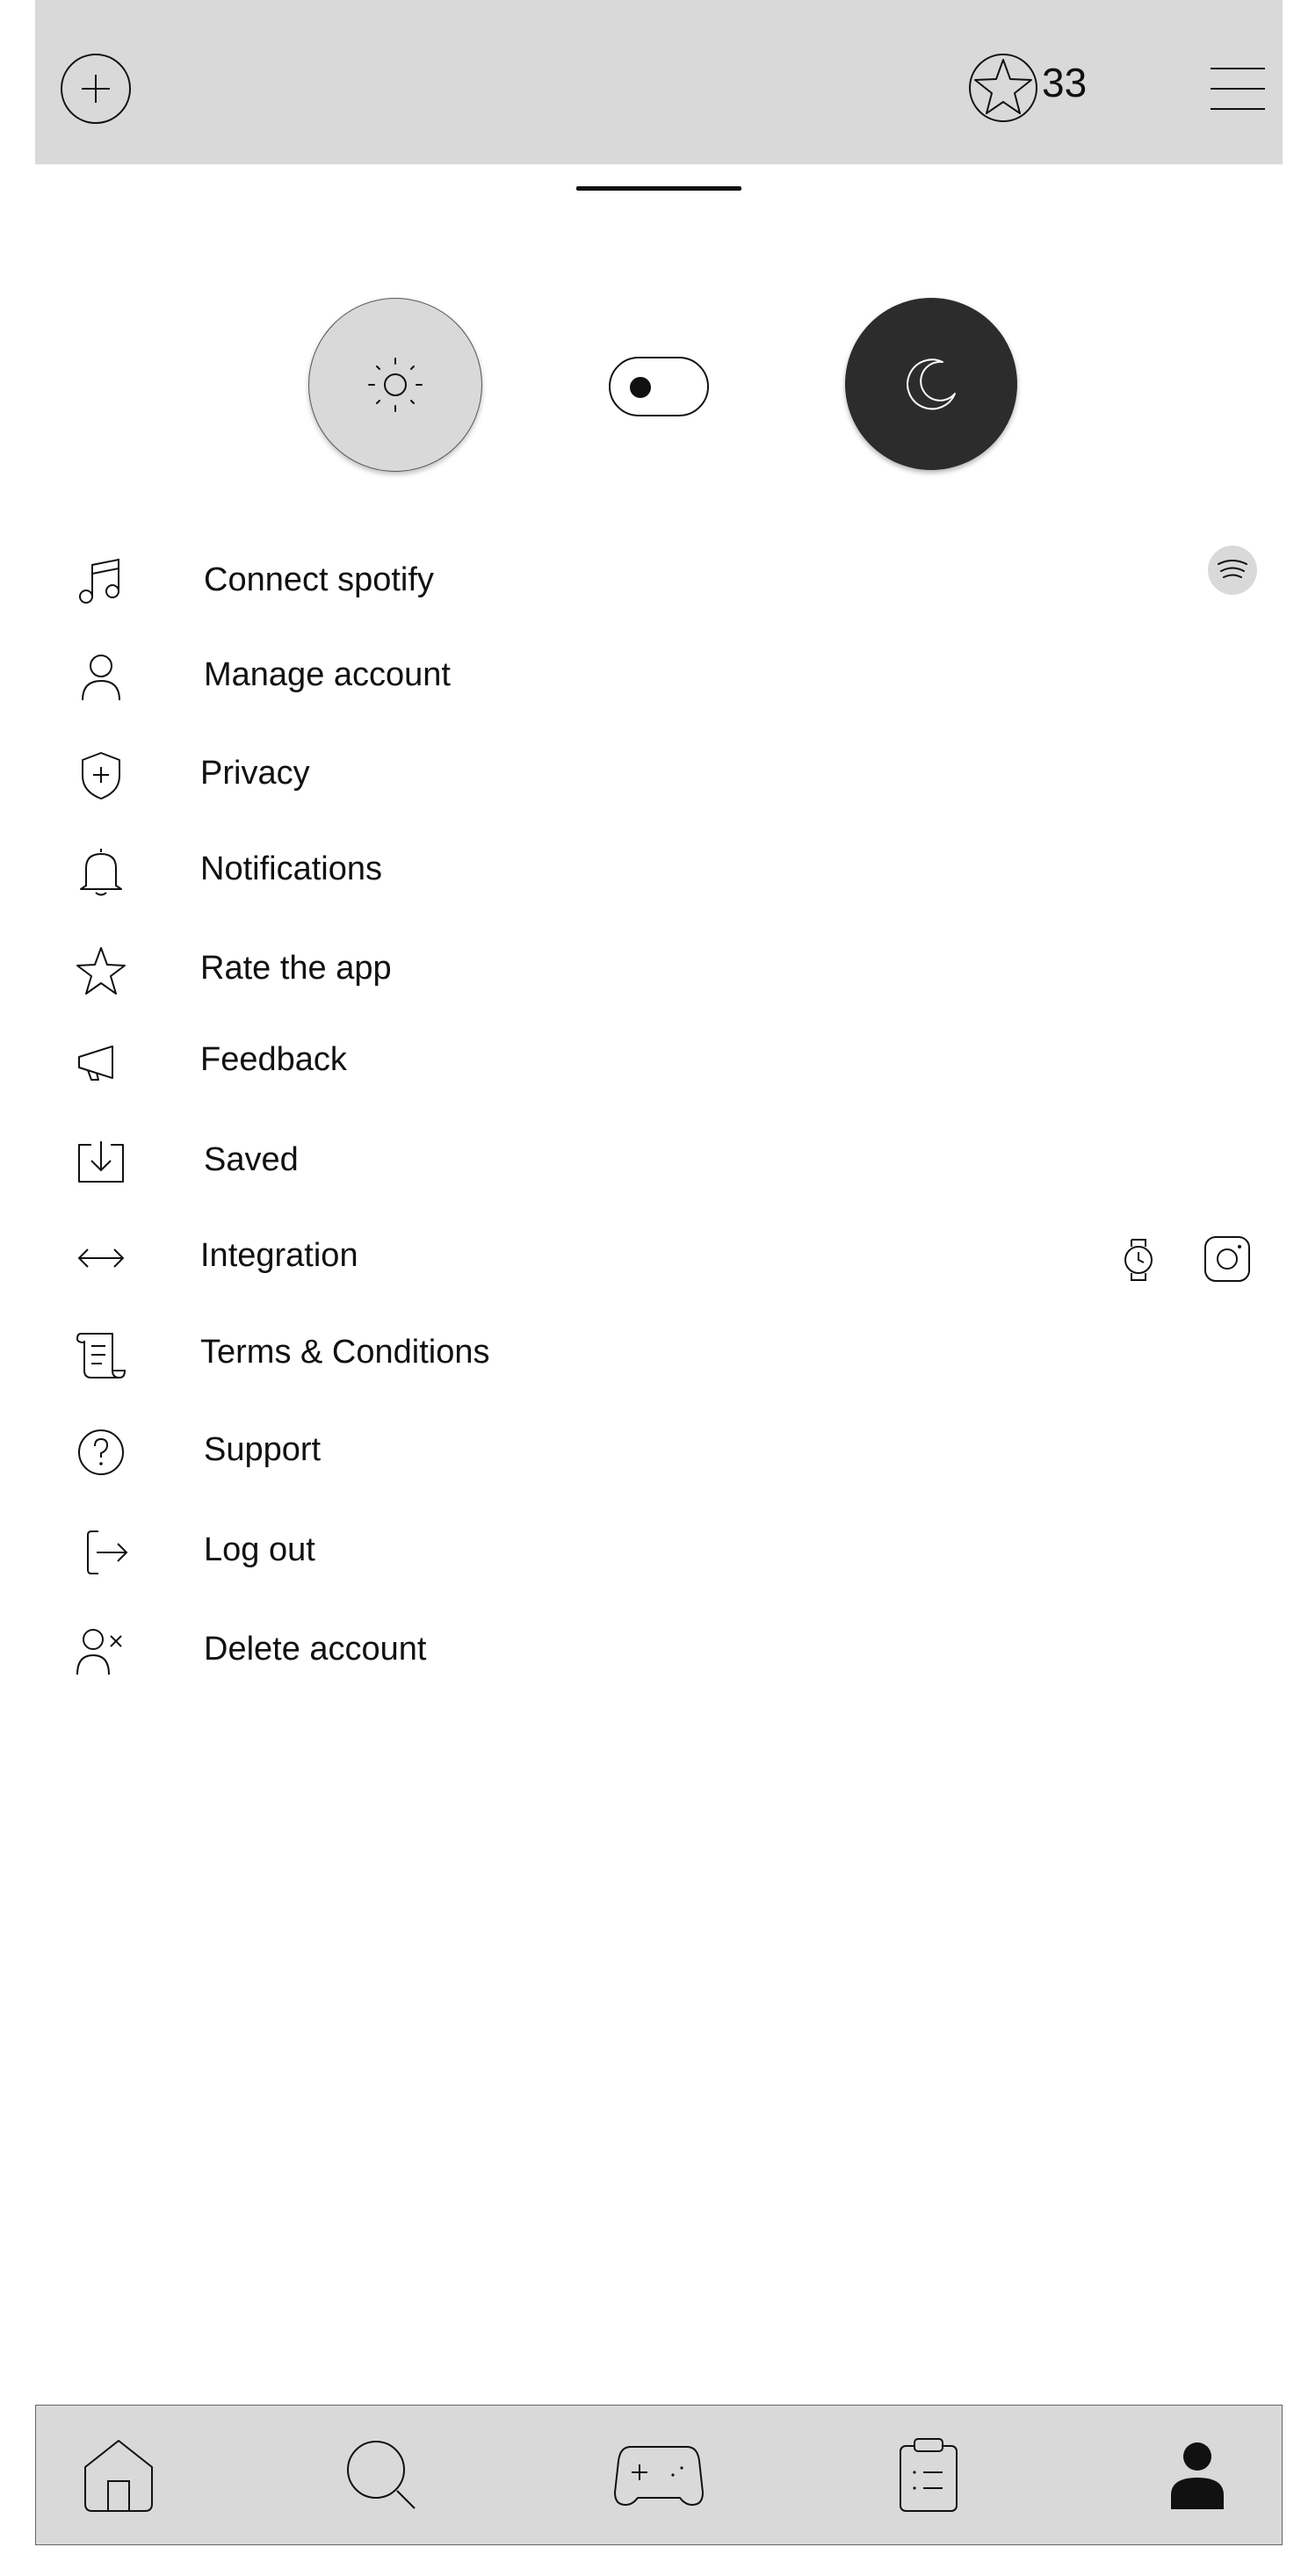 The image size is (1301, 2576). What do you see at coordinates (101, 1258) in the screenshot?
I see `arrows-horizontal-icon` at bounding box center [101, 1258].